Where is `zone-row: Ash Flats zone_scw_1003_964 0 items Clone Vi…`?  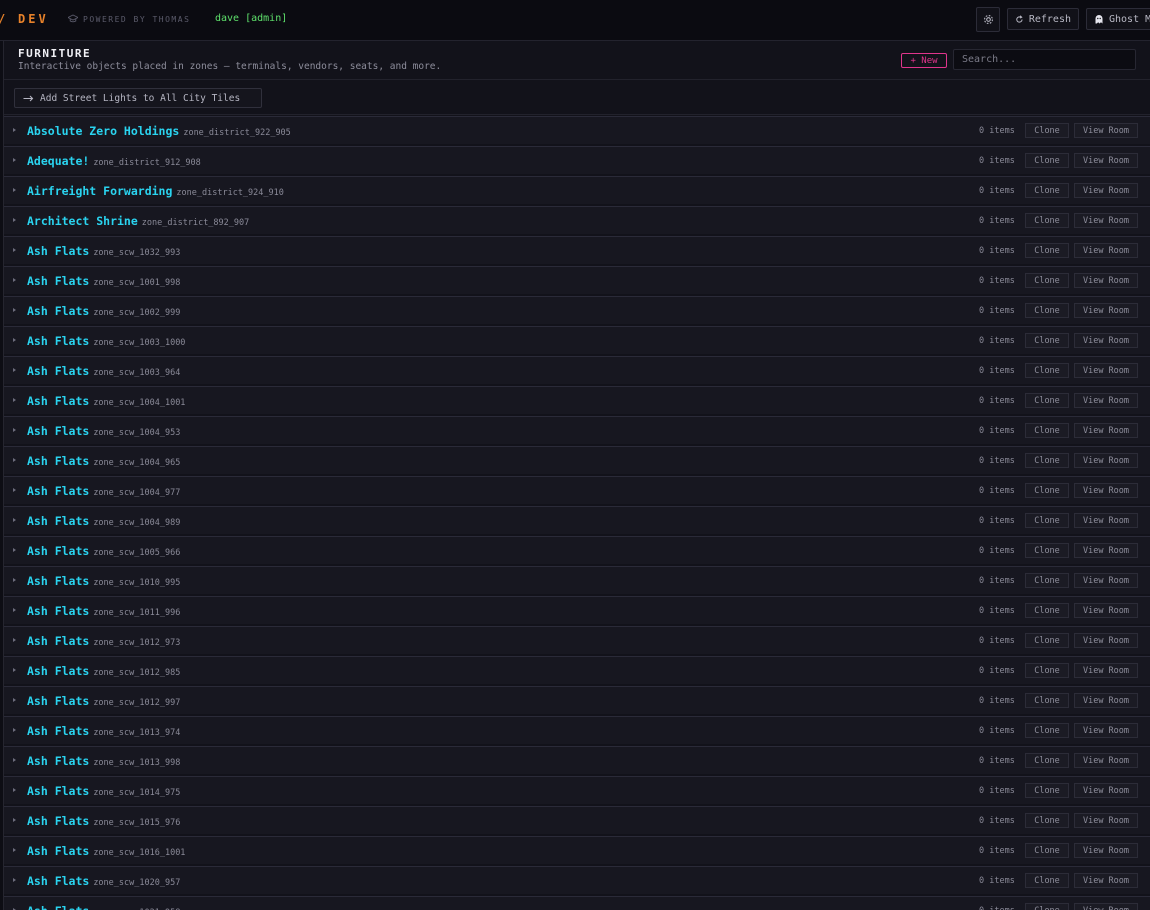
zone-row: Ash Flats zone_scw_1003_964 0 items Clone Vi… is located at coordinates (577, 370).